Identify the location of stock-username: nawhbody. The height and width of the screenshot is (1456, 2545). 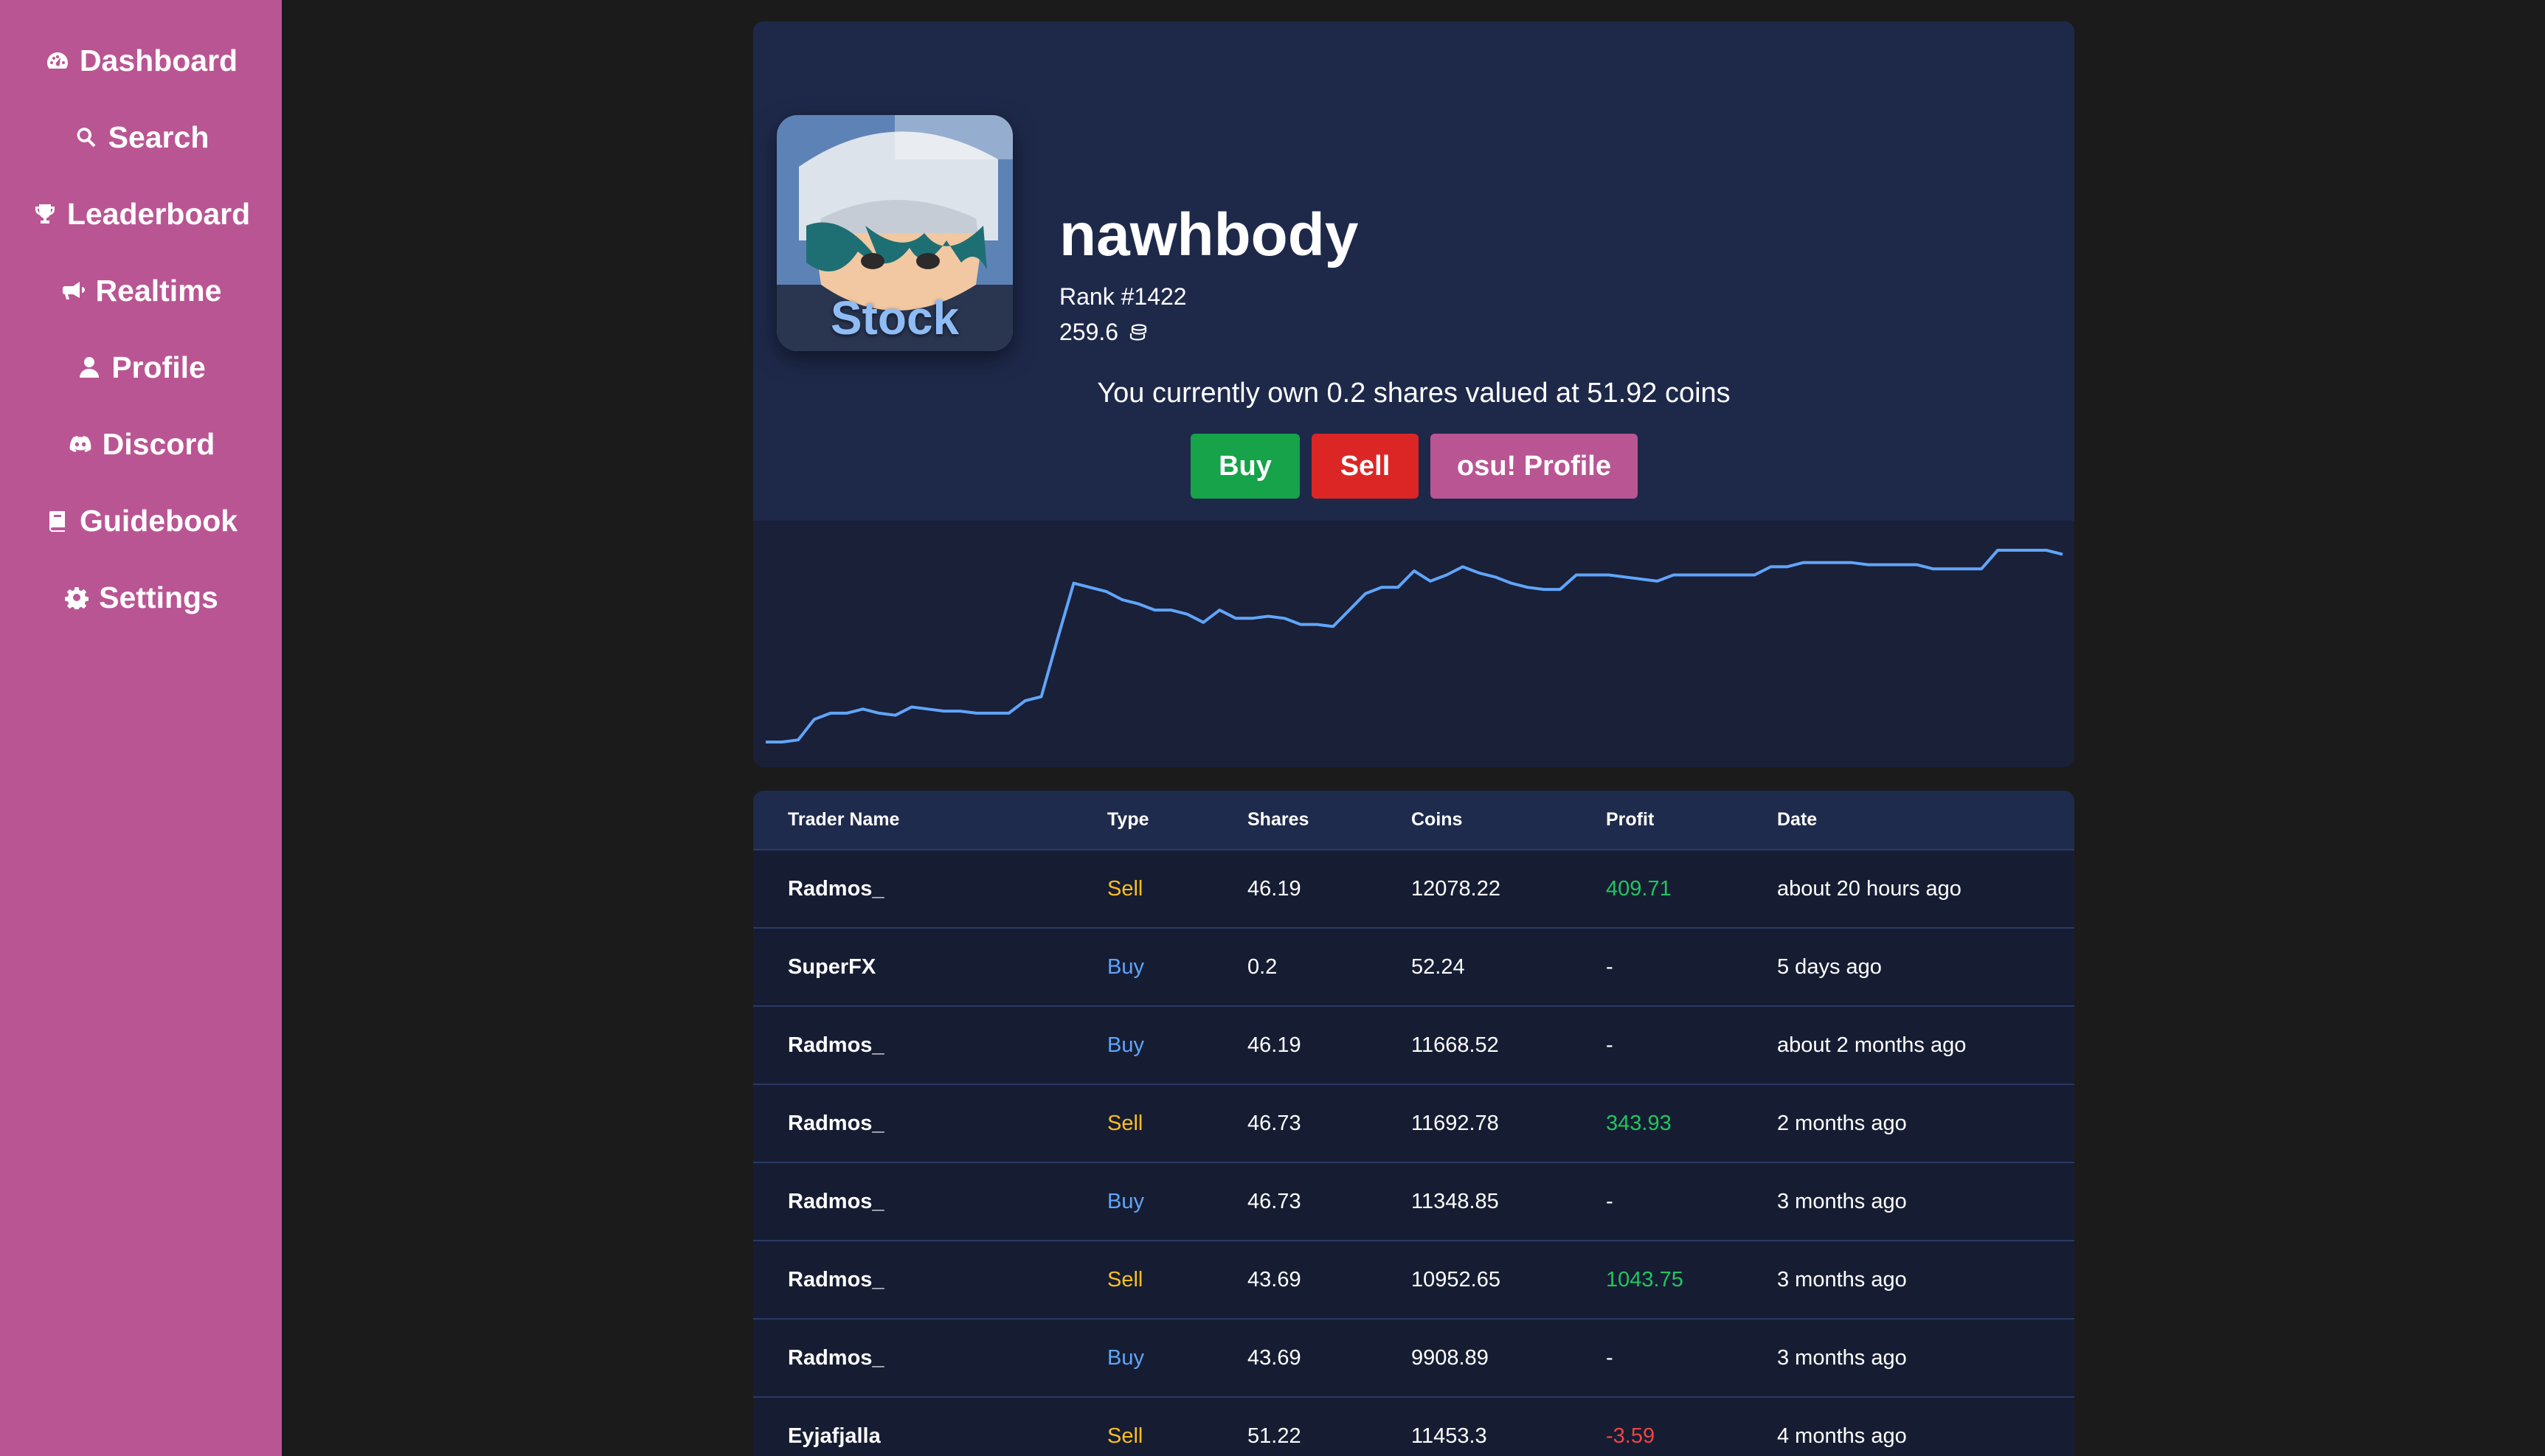
(1209, 234).